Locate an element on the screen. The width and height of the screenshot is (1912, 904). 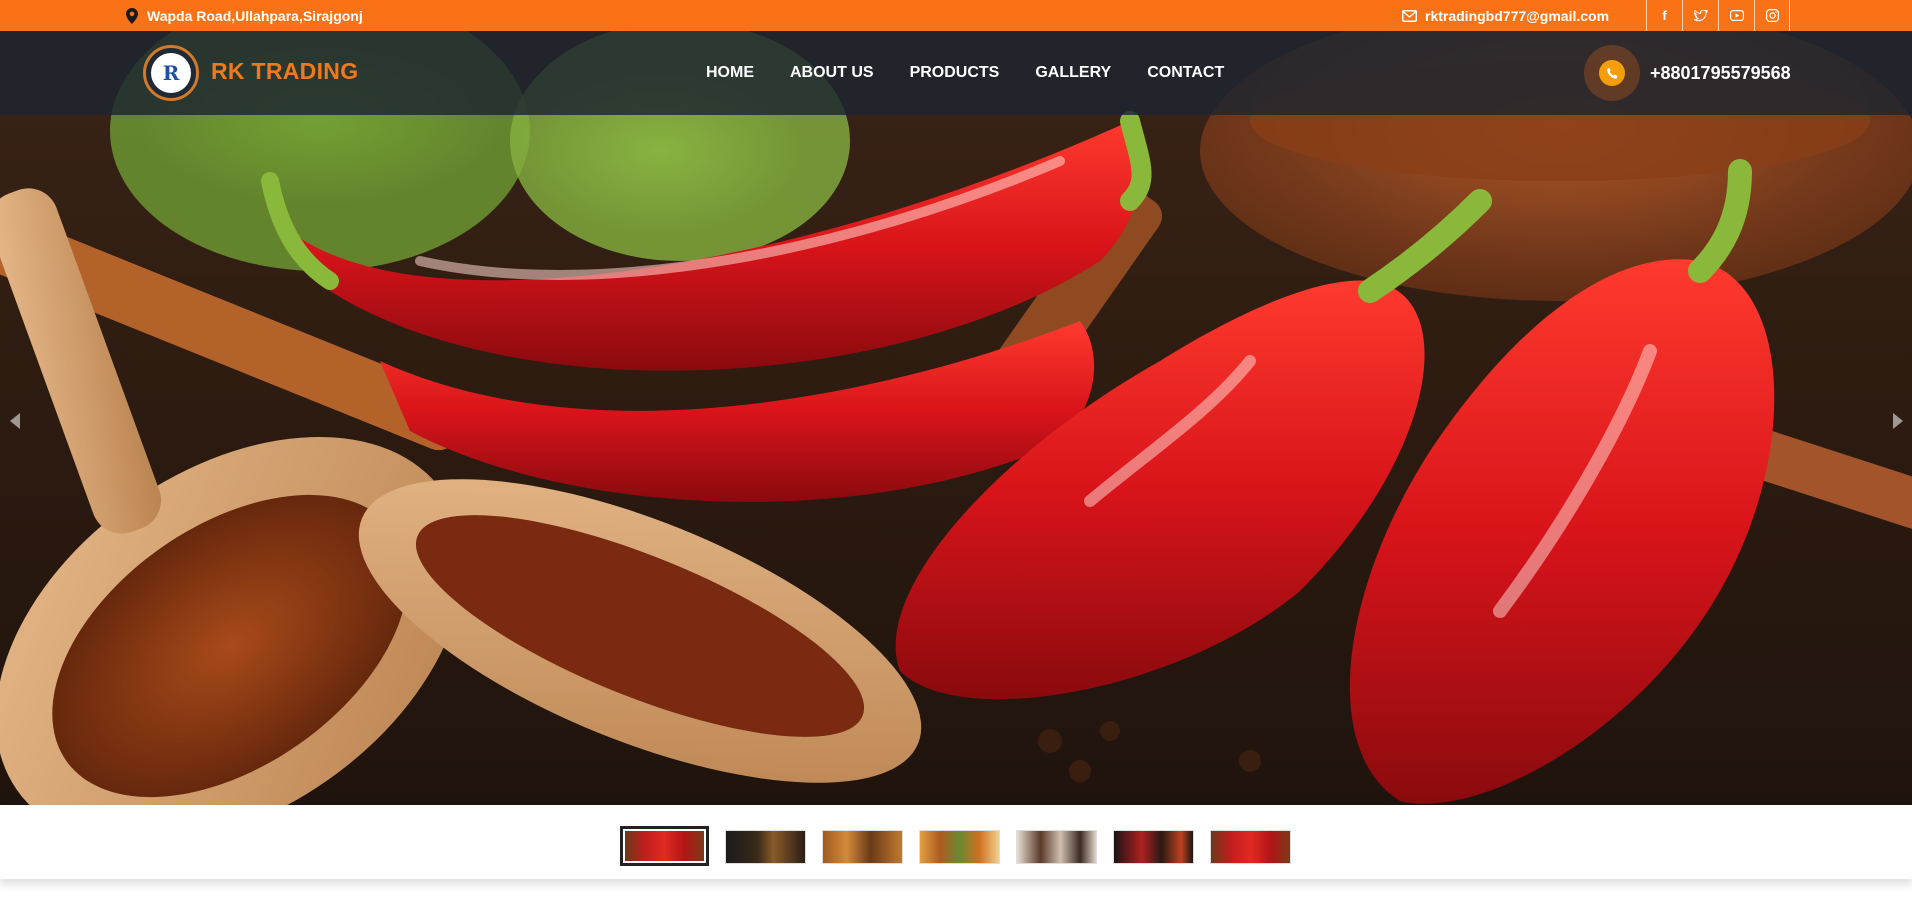
logo: R is located at coordinates (171, 73).